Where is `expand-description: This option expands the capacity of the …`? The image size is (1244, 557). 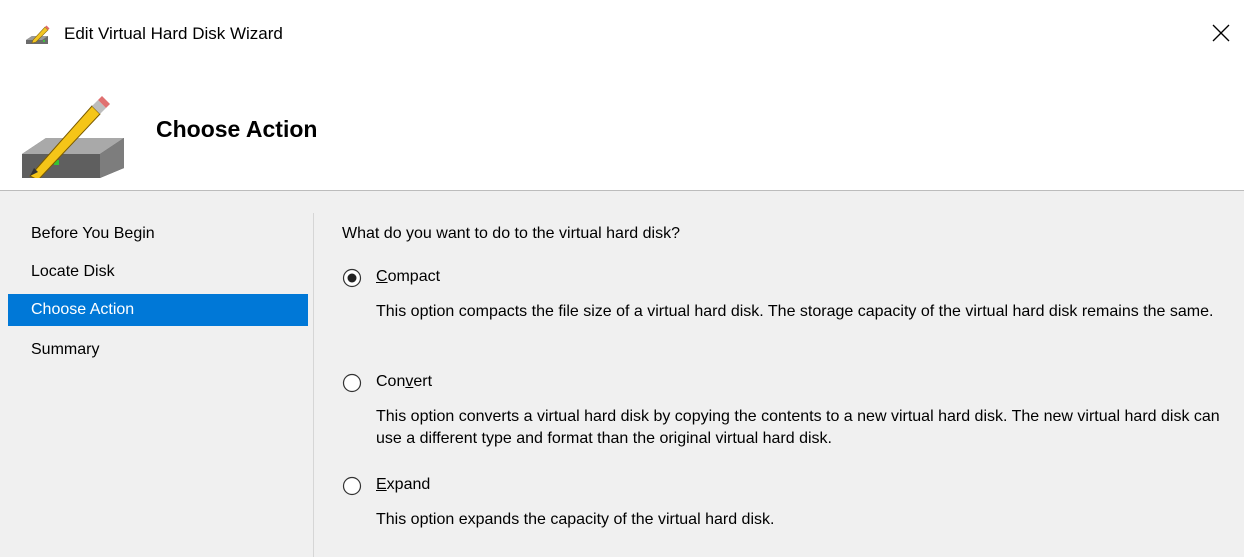
expand-description: This option expands the capacity of the … is located at coordinates (575, 519).